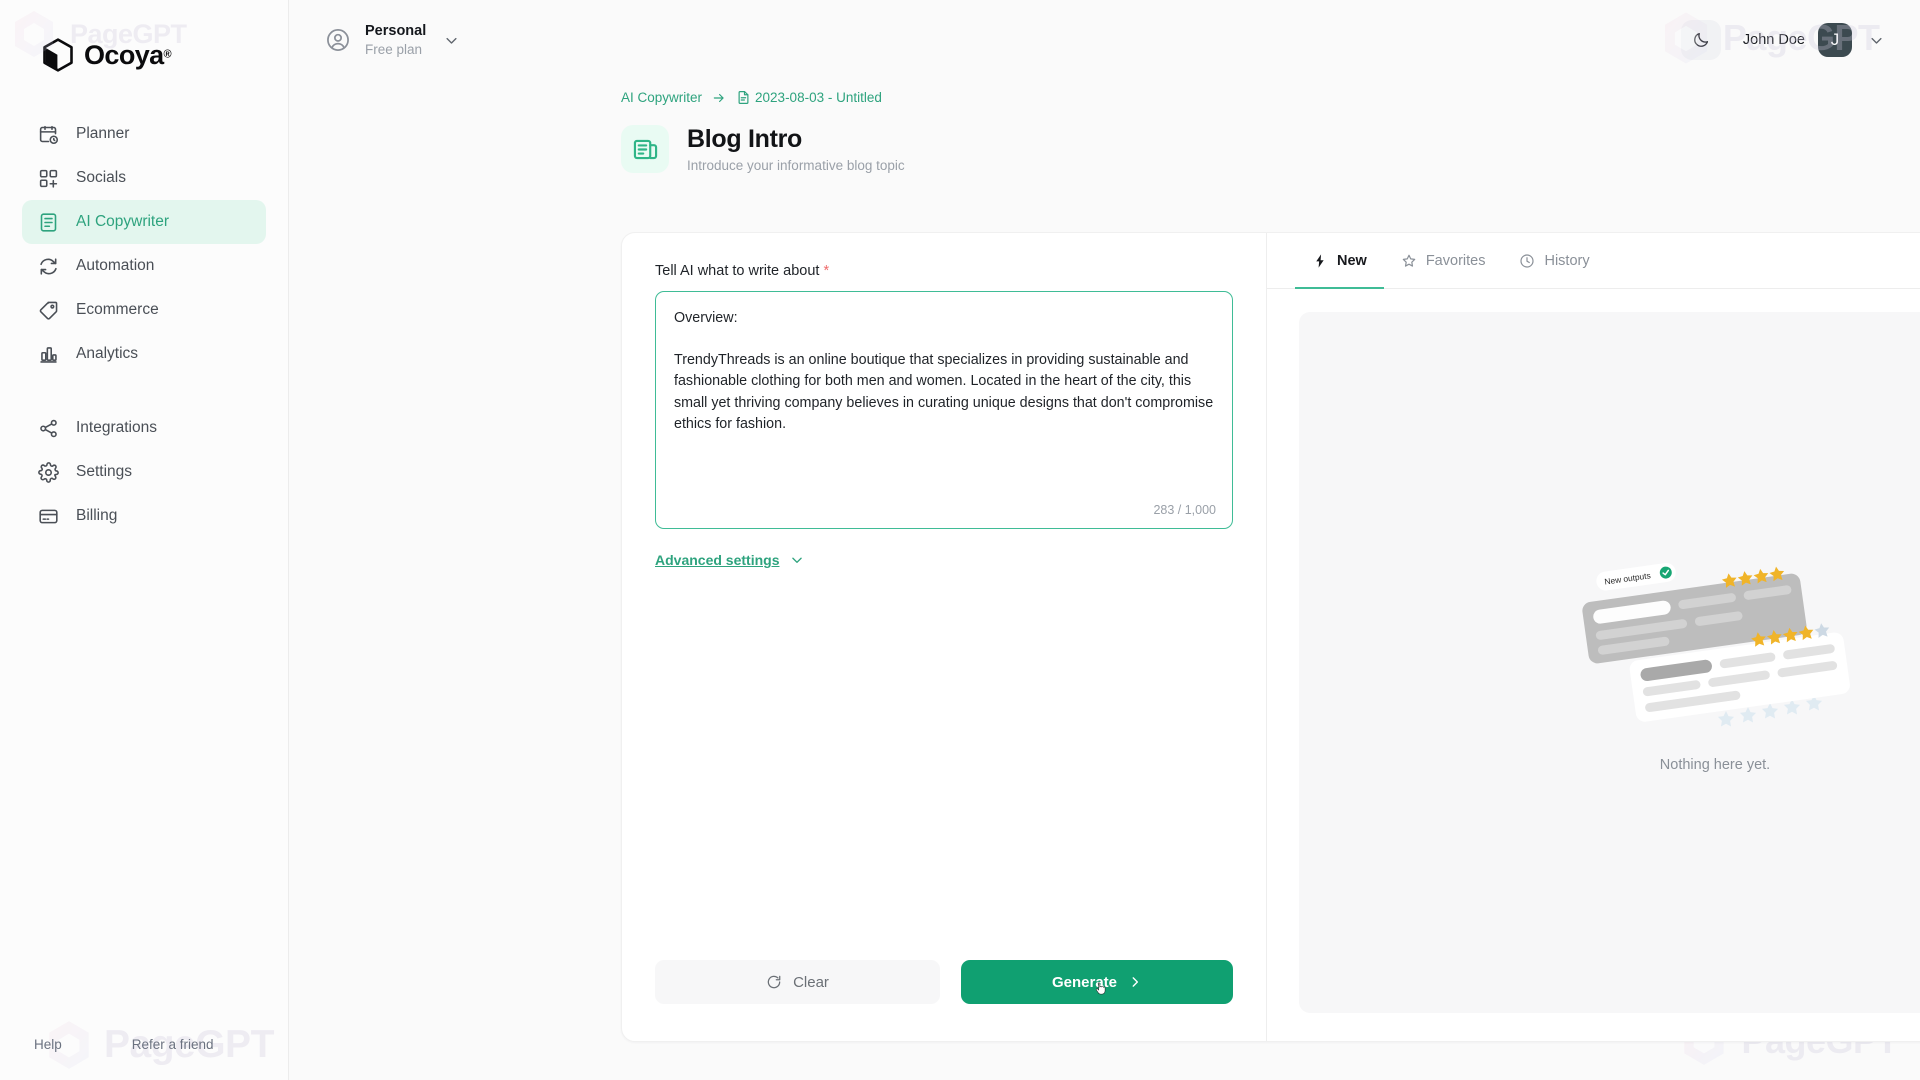 Image resolution: width=1920 pixels, height=1080 pixels. I want to click on sidebar-item-automation: Automation, so click(144, 266).